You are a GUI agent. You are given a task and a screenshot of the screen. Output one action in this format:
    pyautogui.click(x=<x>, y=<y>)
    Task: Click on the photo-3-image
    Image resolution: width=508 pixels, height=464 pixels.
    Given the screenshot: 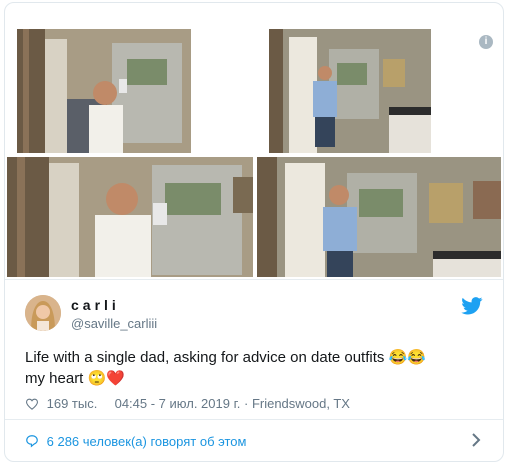 What is the action you would take?
    pyautogui.click(x=130, y=217)
    